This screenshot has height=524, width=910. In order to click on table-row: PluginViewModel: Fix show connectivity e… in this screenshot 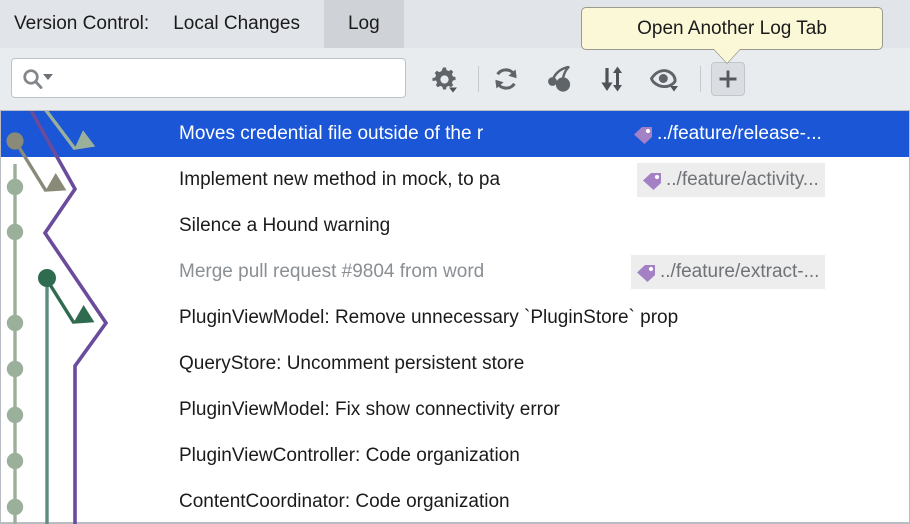, I will do `click(455, 410)`.